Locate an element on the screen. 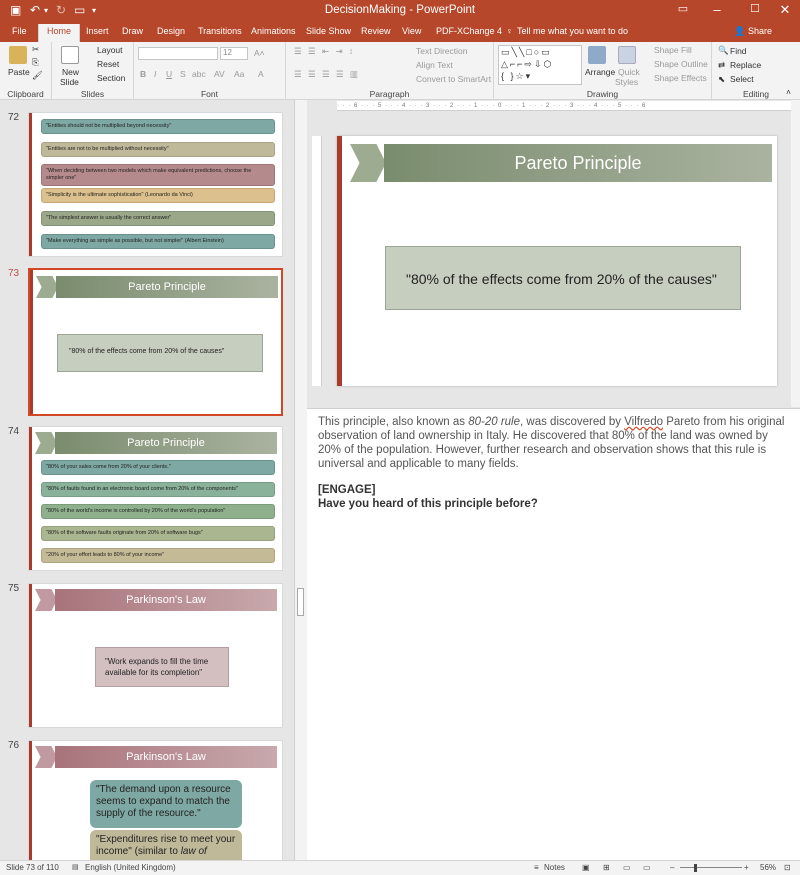  slide-sorter-icon: ⊞ is located at coordinates (606, 867).